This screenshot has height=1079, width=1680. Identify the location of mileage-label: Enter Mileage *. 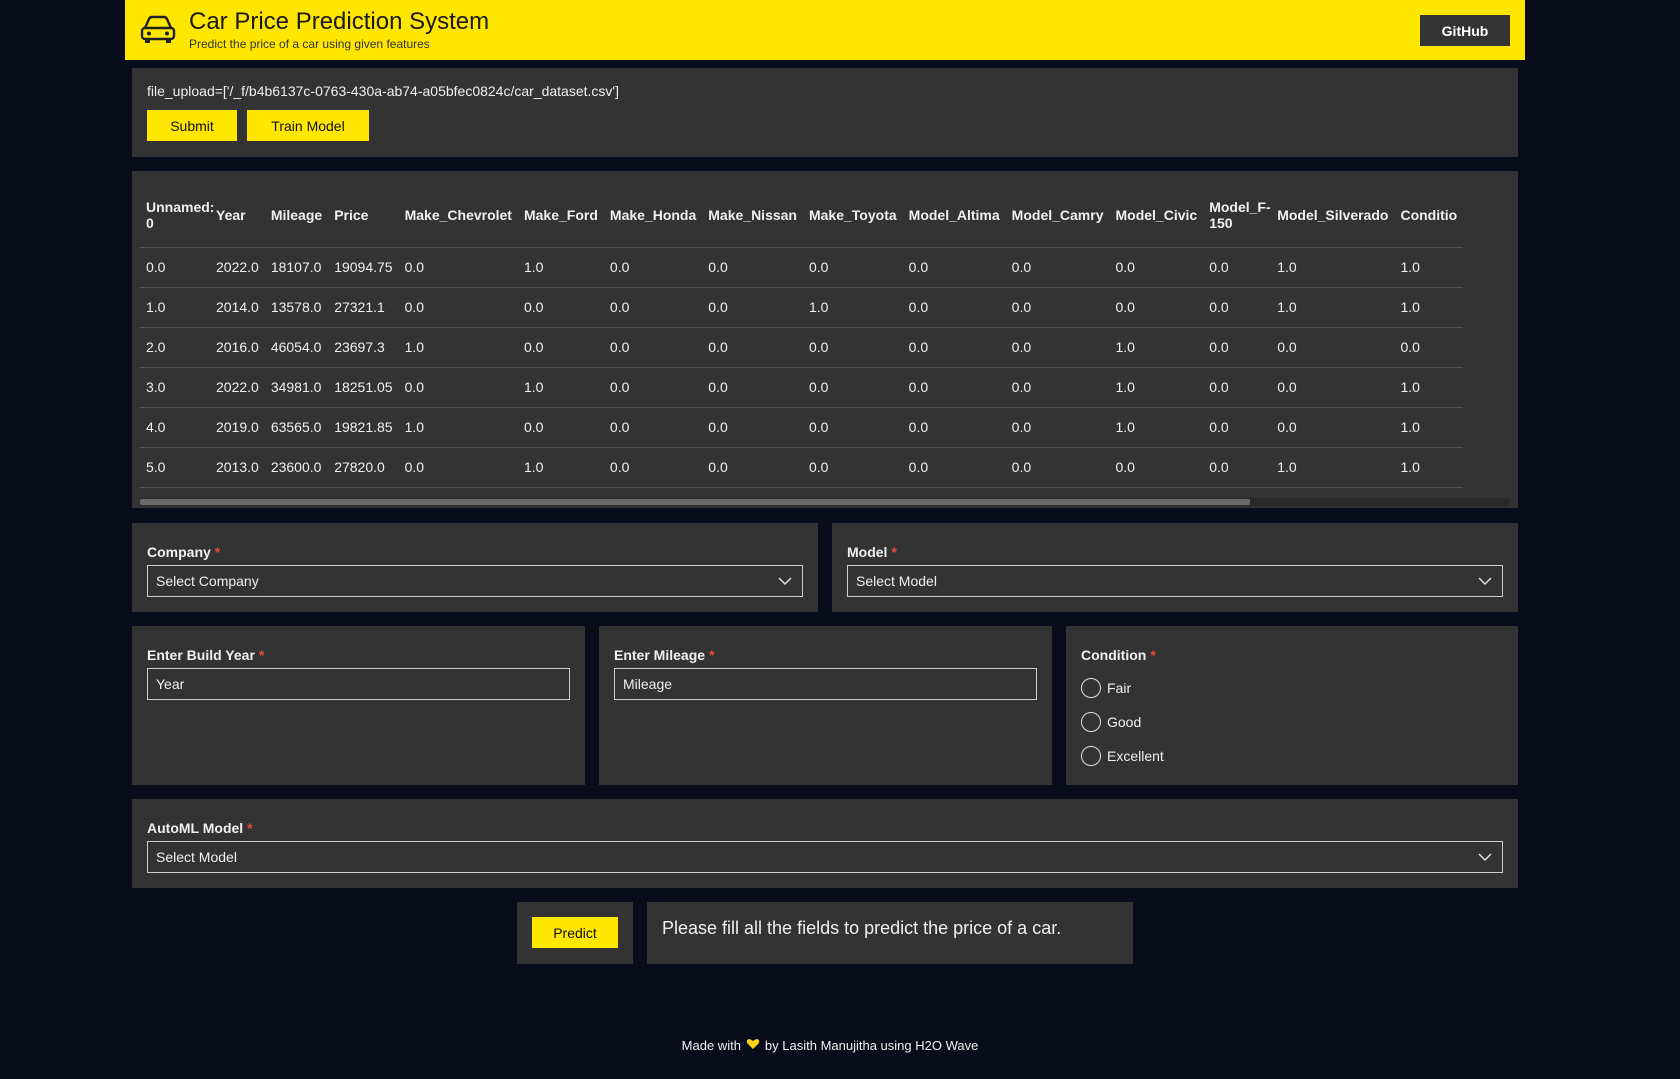
(664, 655).